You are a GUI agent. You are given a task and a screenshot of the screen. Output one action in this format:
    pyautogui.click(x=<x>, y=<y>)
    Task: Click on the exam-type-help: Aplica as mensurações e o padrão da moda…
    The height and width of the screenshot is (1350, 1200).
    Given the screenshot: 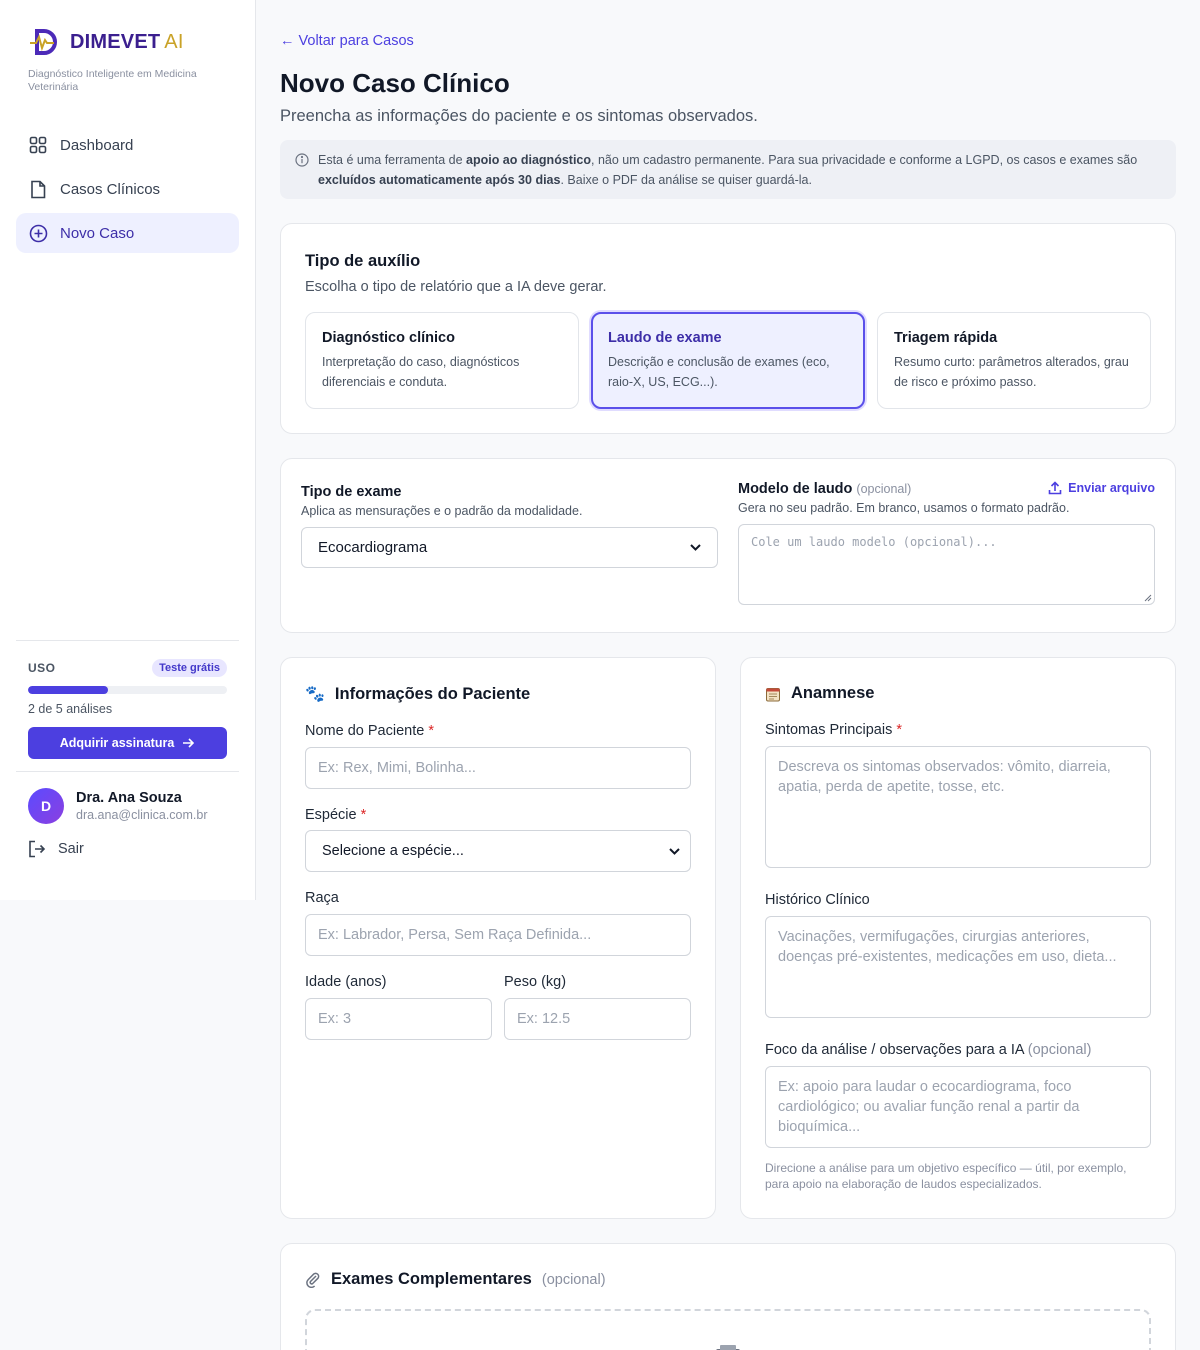 What is the action you would take?
    pyautogui.click(x=442, y=511)
    